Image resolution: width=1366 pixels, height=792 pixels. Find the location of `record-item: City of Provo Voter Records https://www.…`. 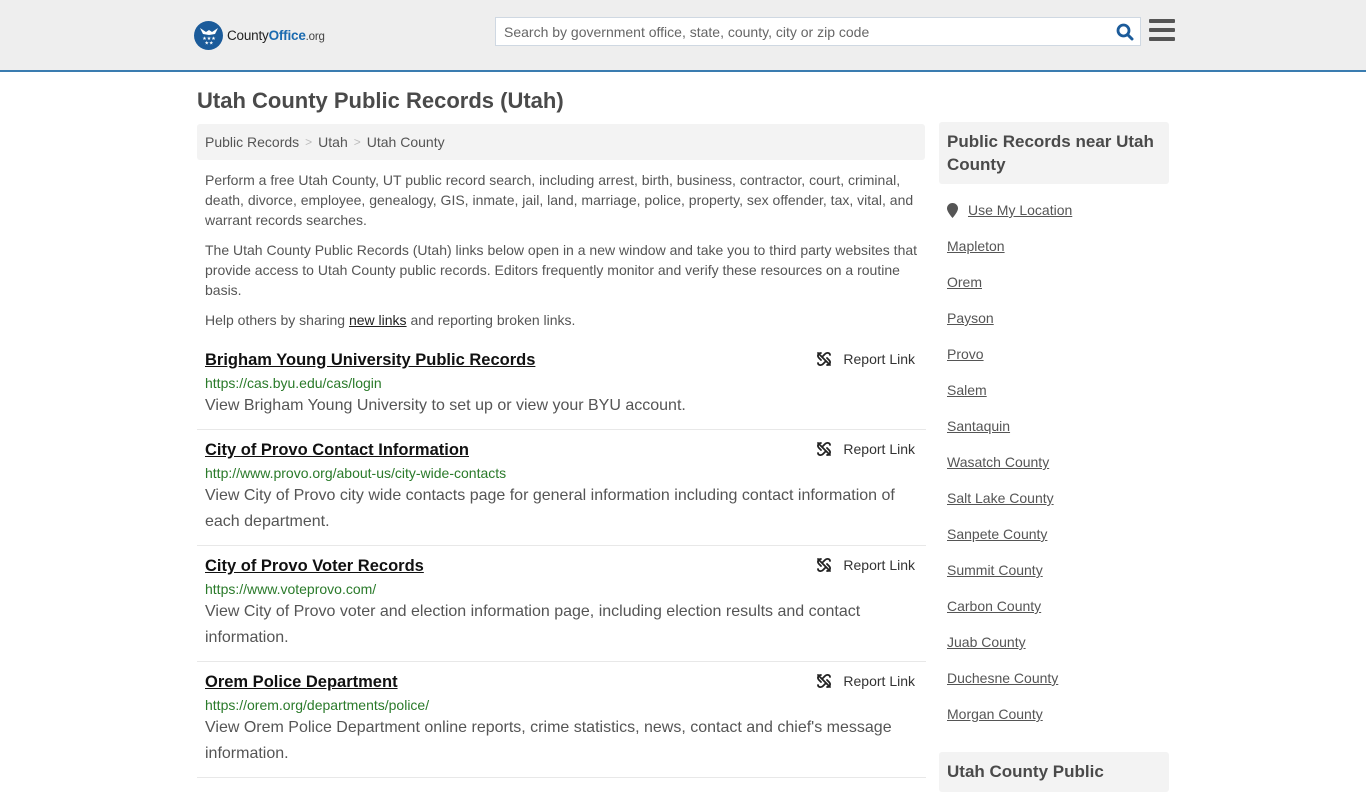

record-item: City of Provo Voter Records https://www.… is located at coordinates (561, 604).